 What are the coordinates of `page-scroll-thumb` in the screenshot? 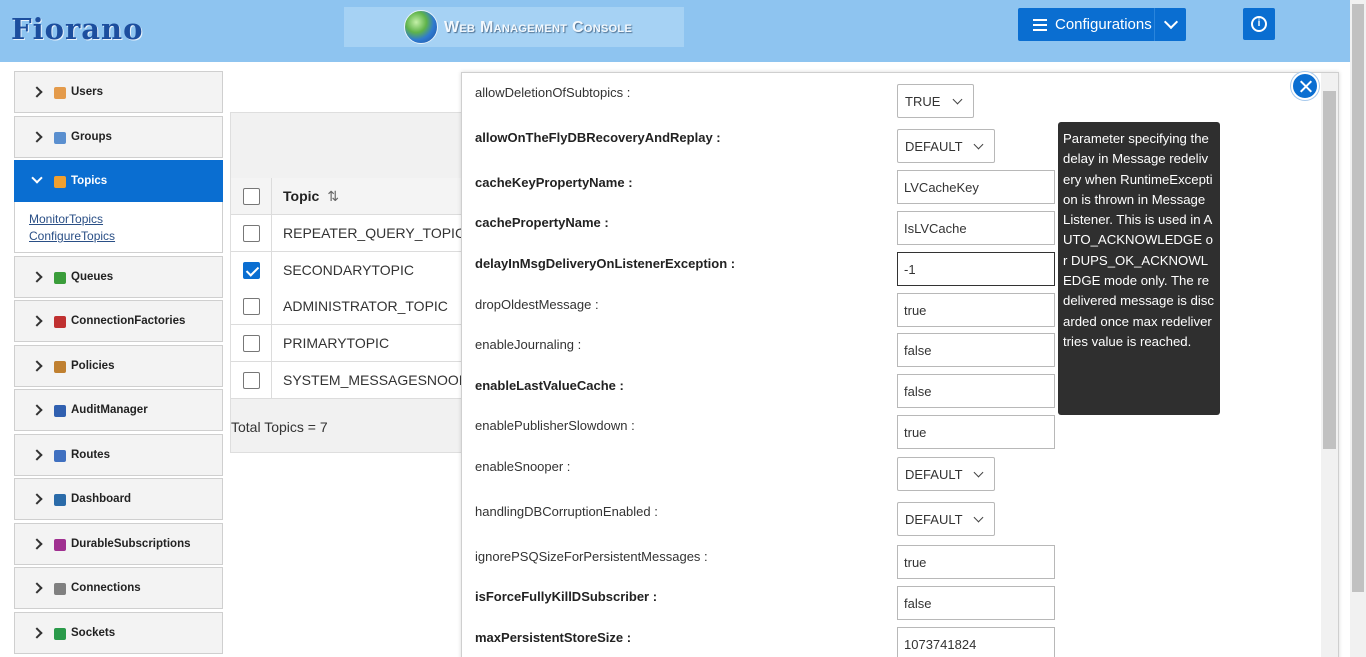 It's located at (1358, 298).